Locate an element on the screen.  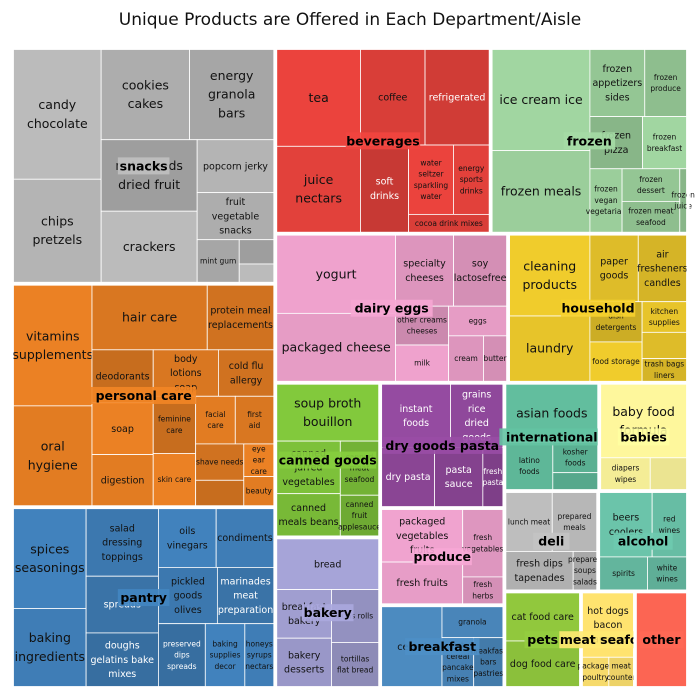
aisle-tile-cookies-cakes is located at coordinates (145, 95).